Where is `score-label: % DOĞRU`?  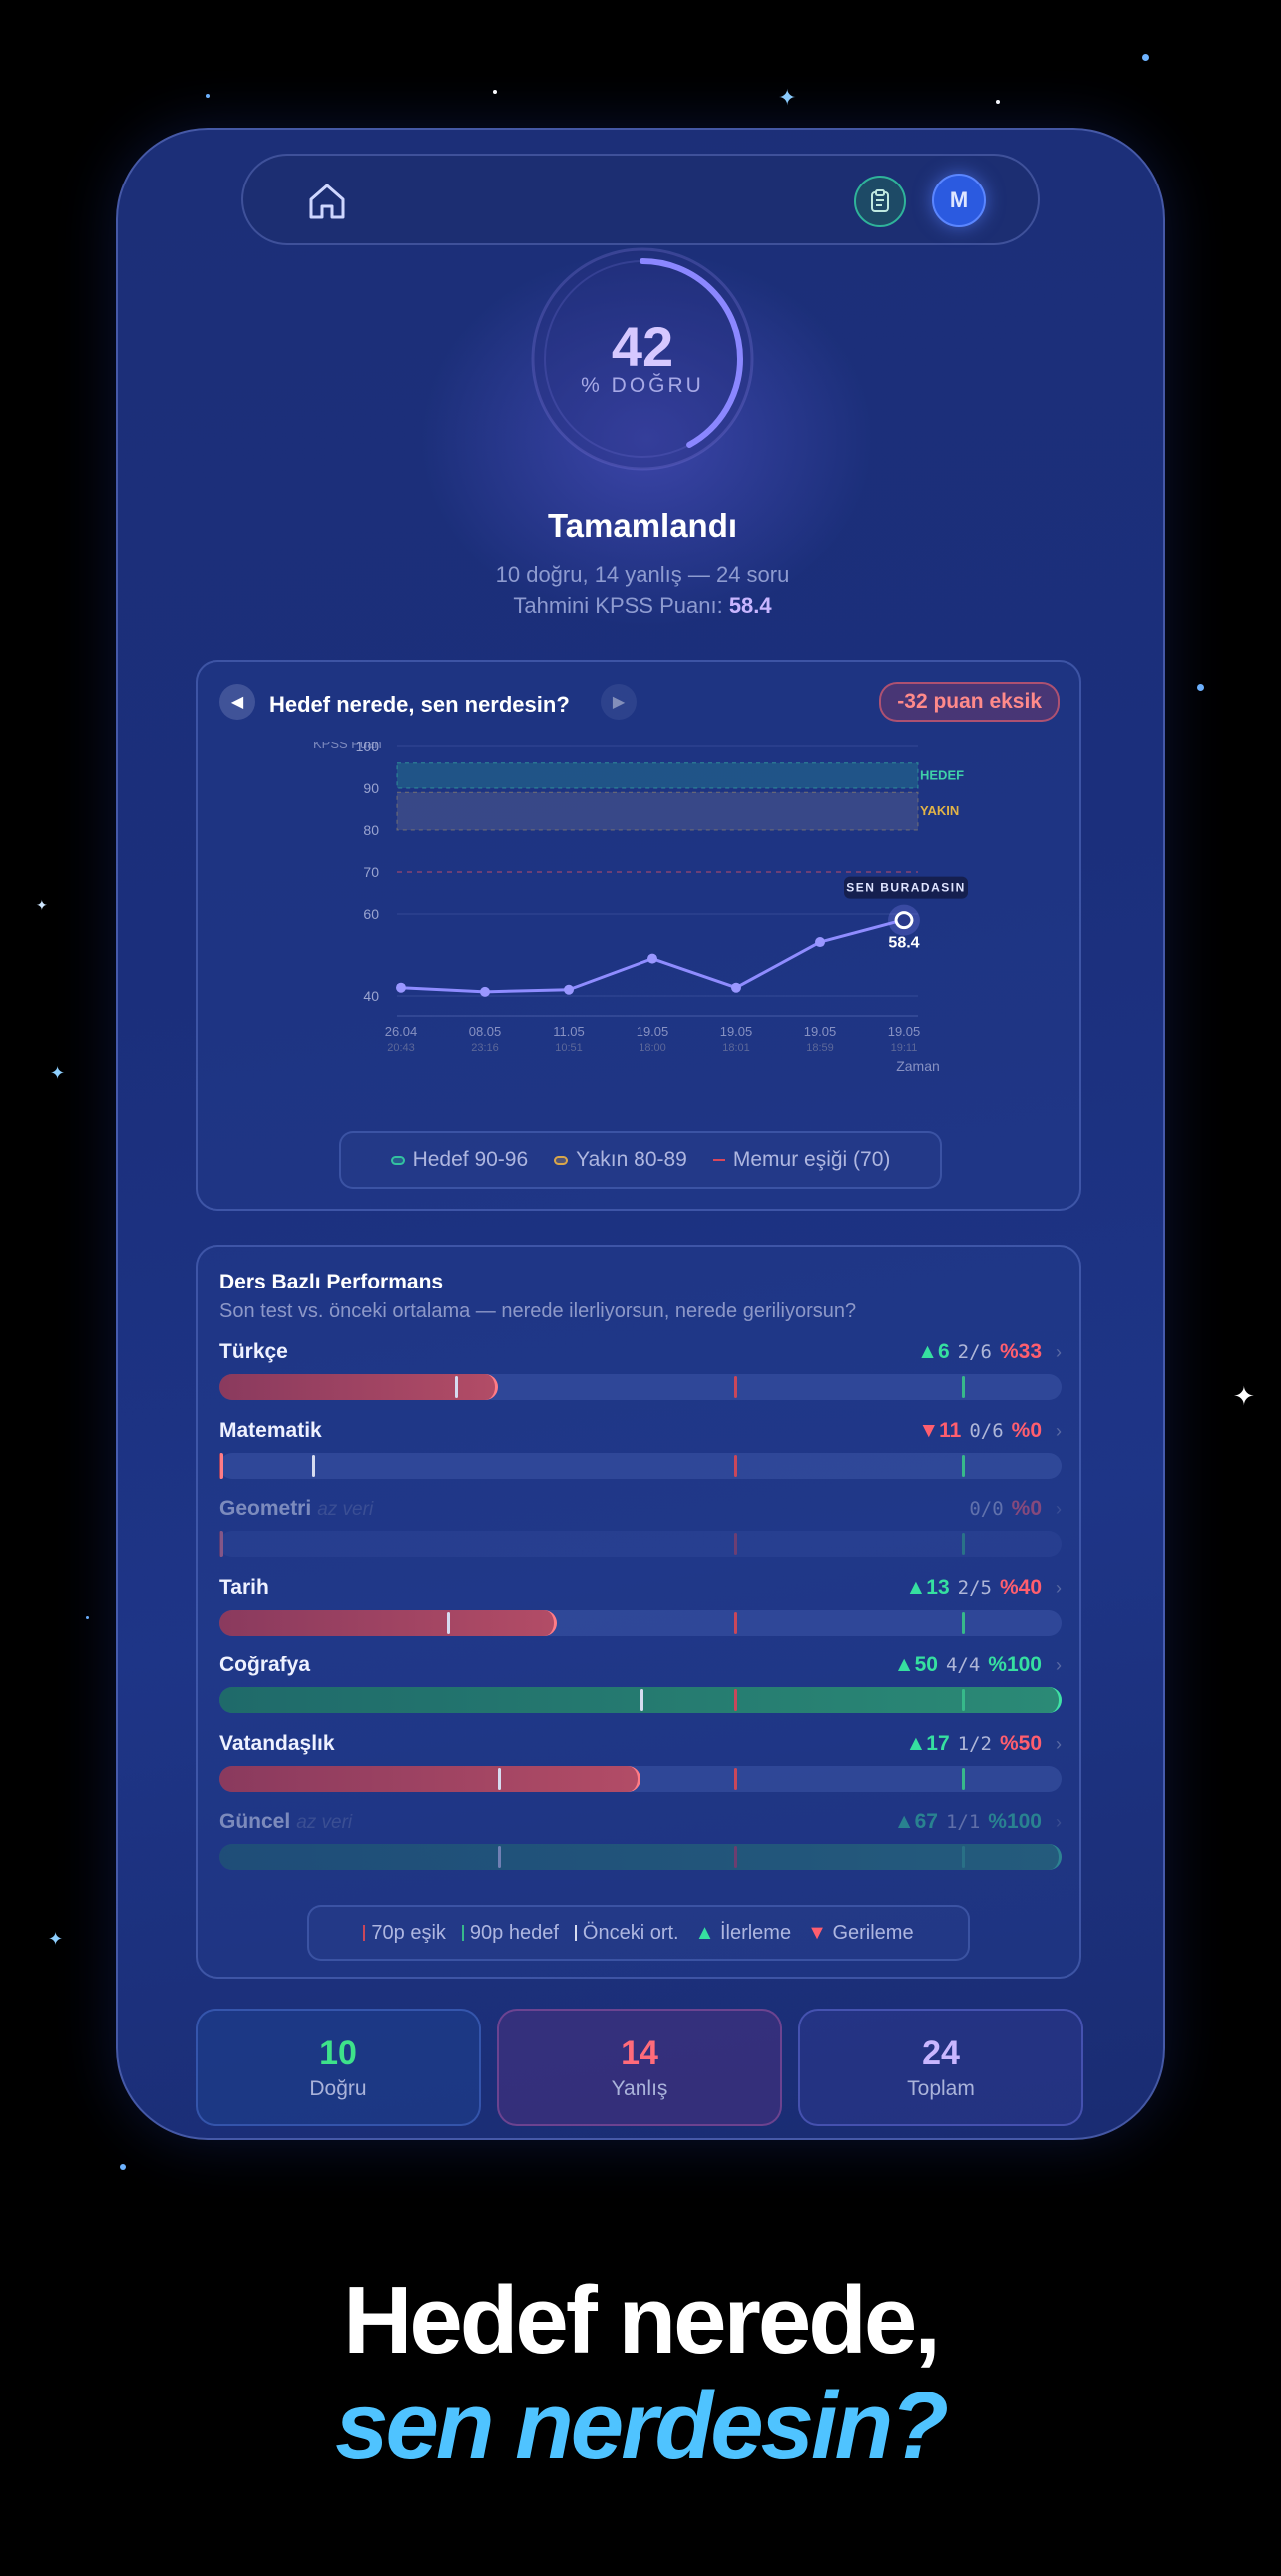 score-label: % DOĞRU is located at coordinates (642, 386).